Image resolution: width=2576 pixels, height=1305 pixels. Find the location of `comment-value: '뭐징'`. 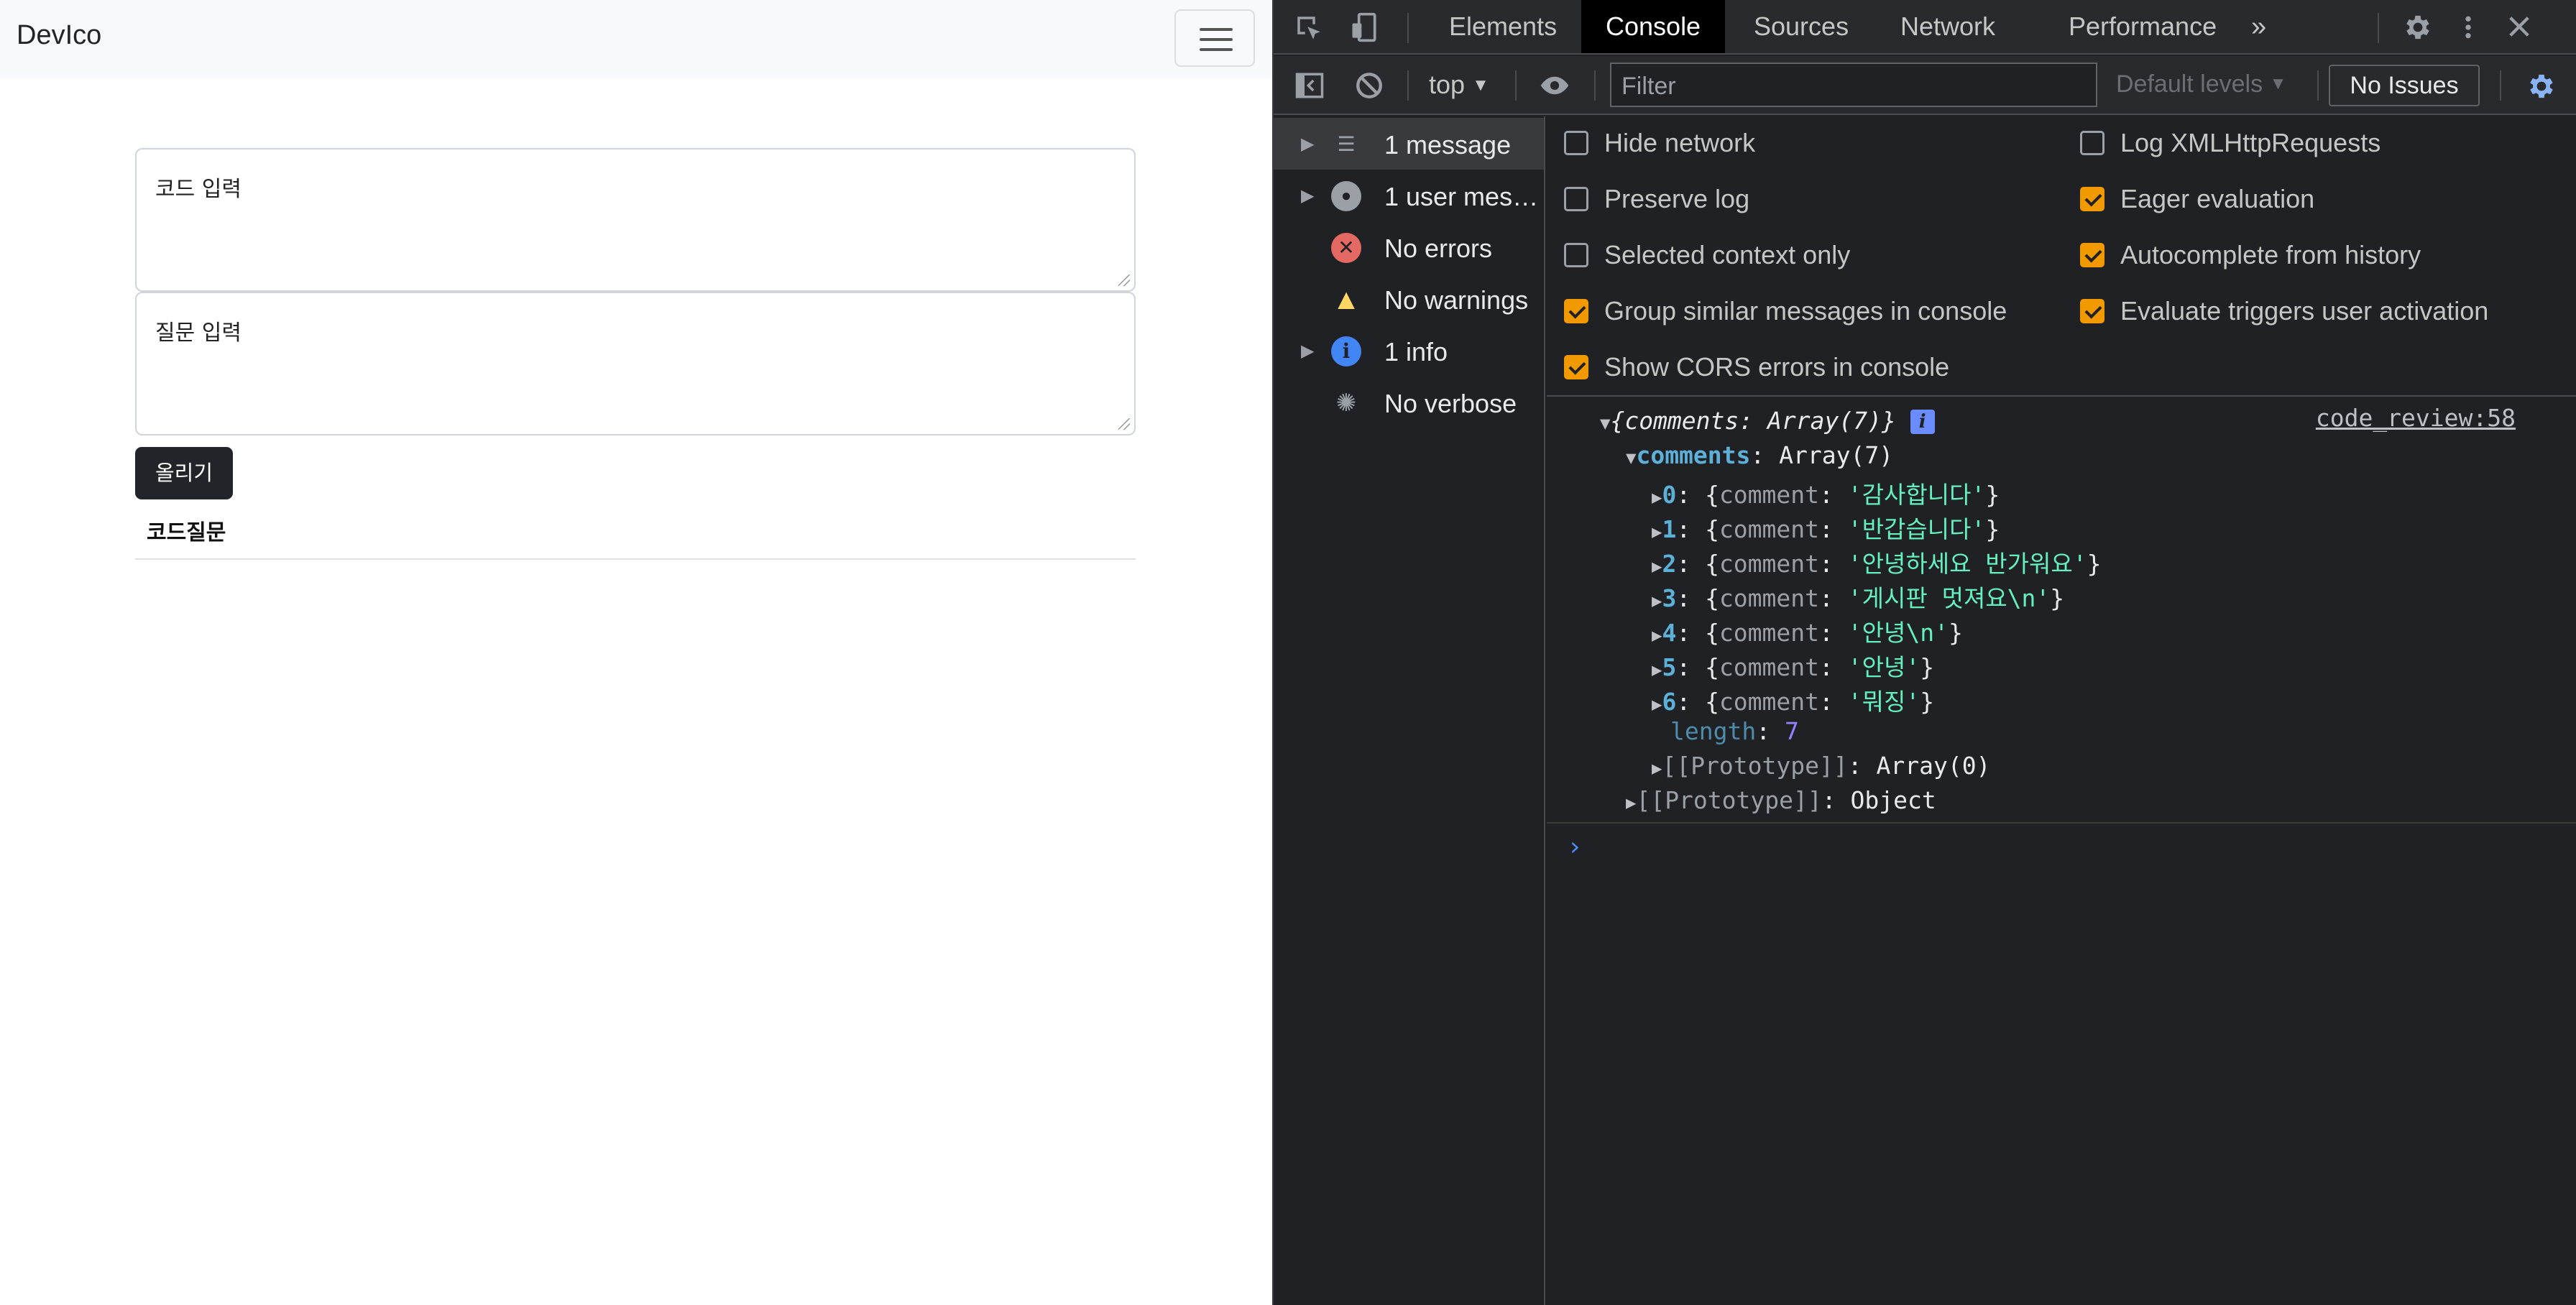

comment-value: '뭐징' is located at coordinates (1883, 702).